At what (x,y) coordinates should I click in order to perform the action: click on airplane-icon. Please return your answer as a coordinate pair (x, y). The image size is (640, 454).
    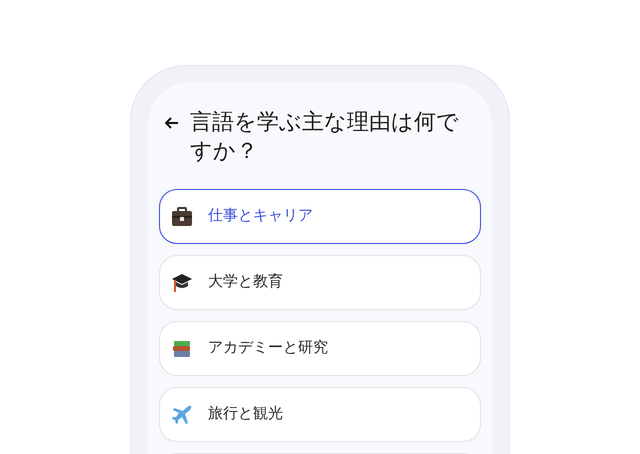
    Looking at the image, I should click on (182, 415).